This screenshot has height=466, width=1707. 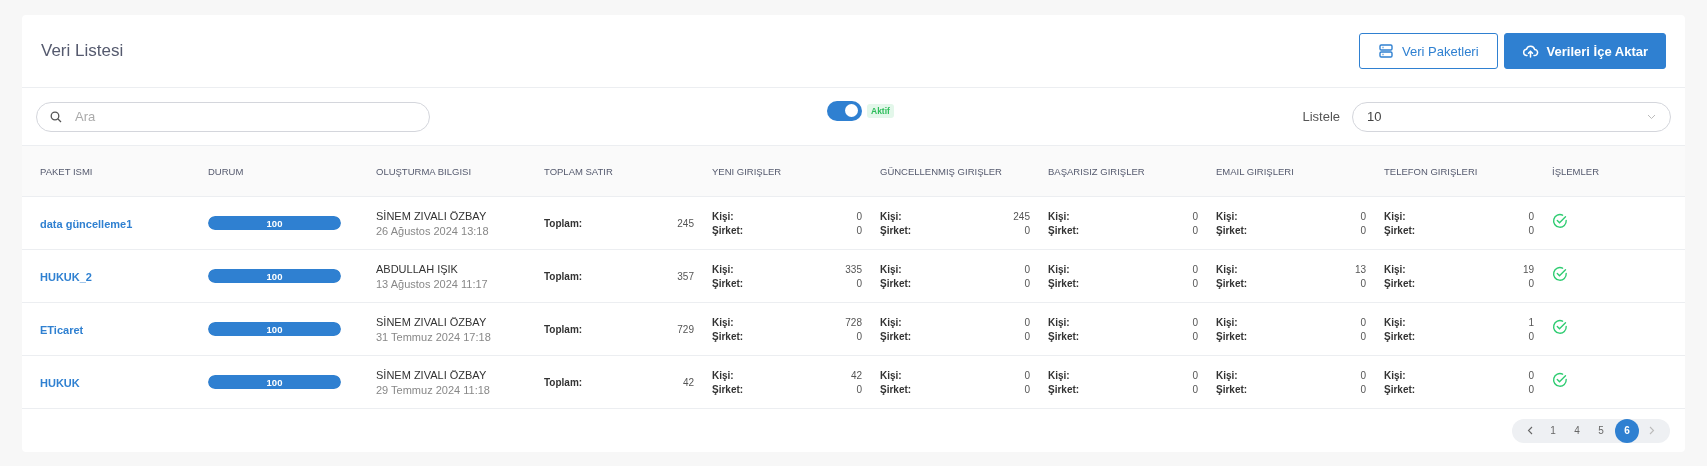 I want to click on created-date: 26 Ağustos 2024 13:18, so click(x=433, y=230).